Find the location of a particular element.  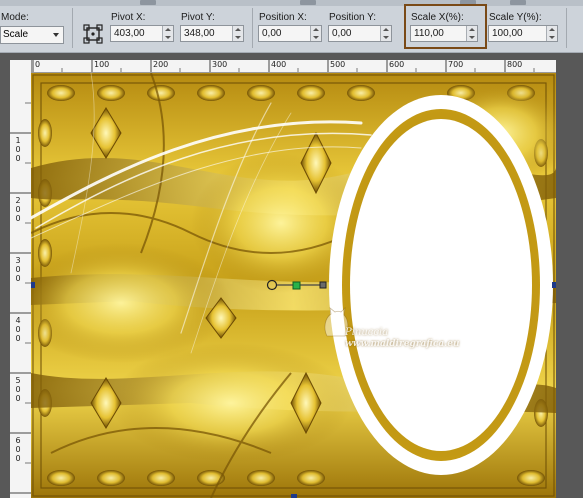

scale-y-value: 100,00 is located at coordinates (507, 33).